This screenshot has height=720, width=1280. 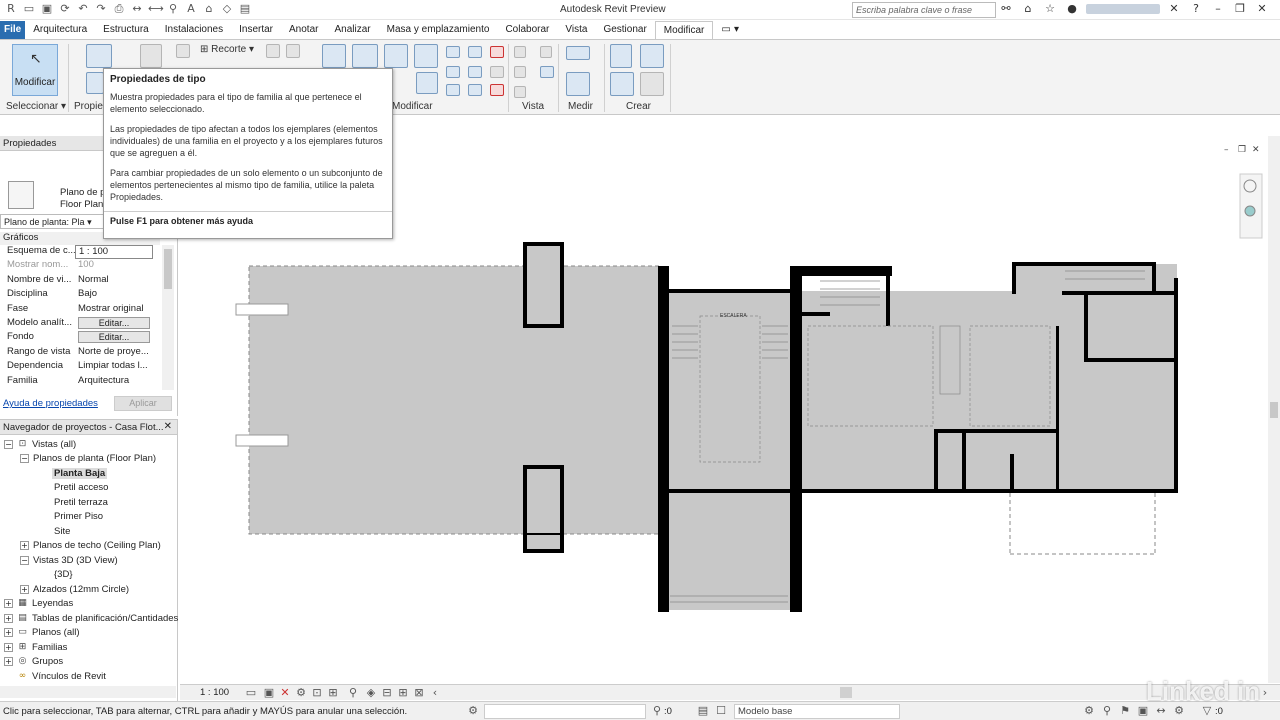 I want to click on scale-icon, so click(x=475, y=72).